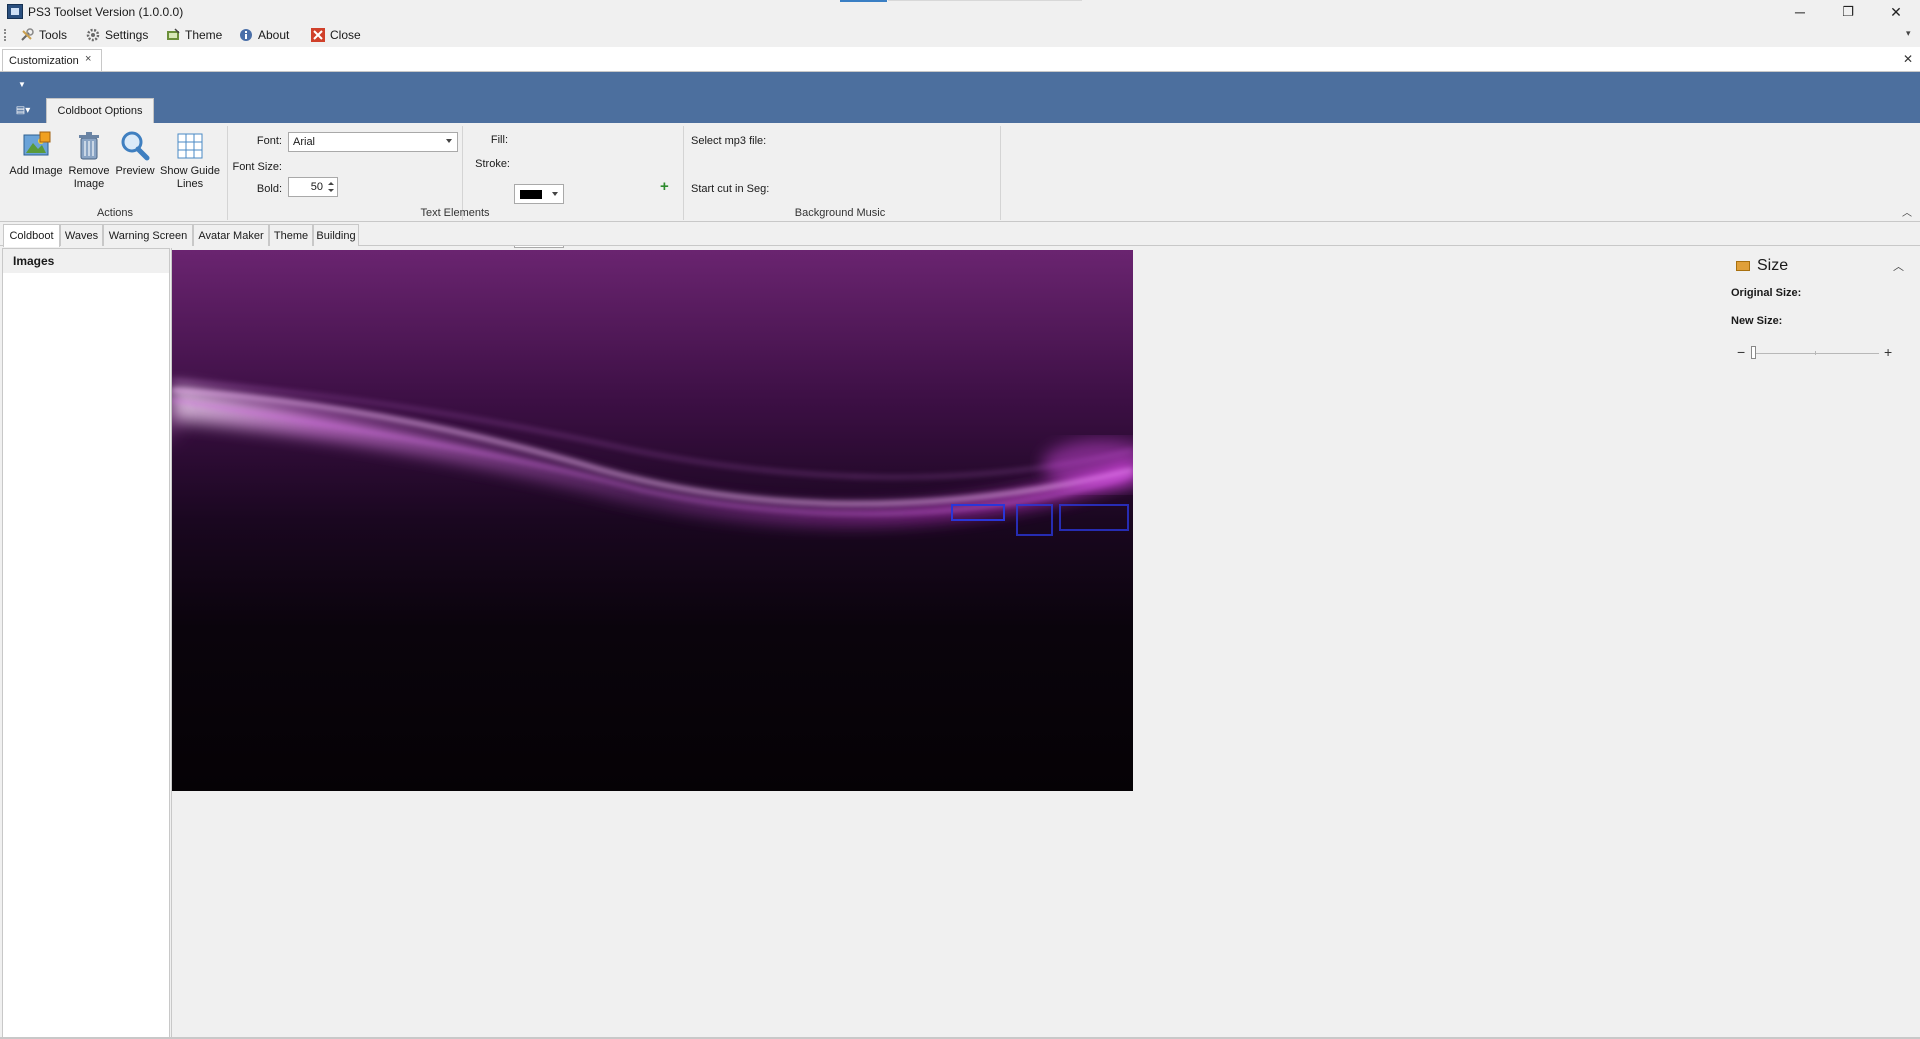 The height and width of the screenshot is (1039, 1920). Describe the element at coordinates (53, 35) in the screenshot. I see `menu-tools-label: Tools` at that location.